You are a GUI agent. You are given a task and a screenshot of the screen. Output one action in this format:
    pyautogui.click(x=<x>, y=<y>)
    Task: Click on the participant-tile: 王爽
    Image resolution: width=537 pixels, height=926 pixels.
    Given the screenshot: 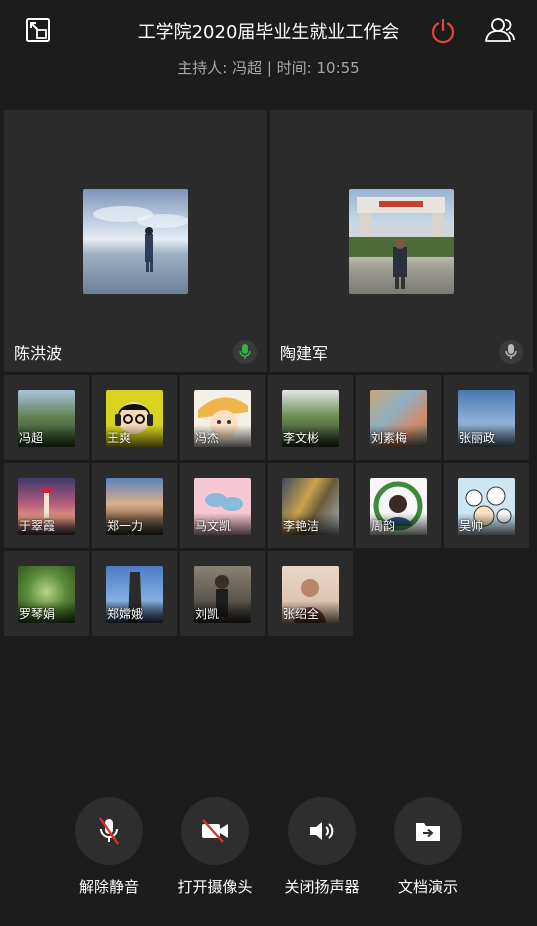 What is the action you would take?
    pyautogui.click(x=134, y=417)
    